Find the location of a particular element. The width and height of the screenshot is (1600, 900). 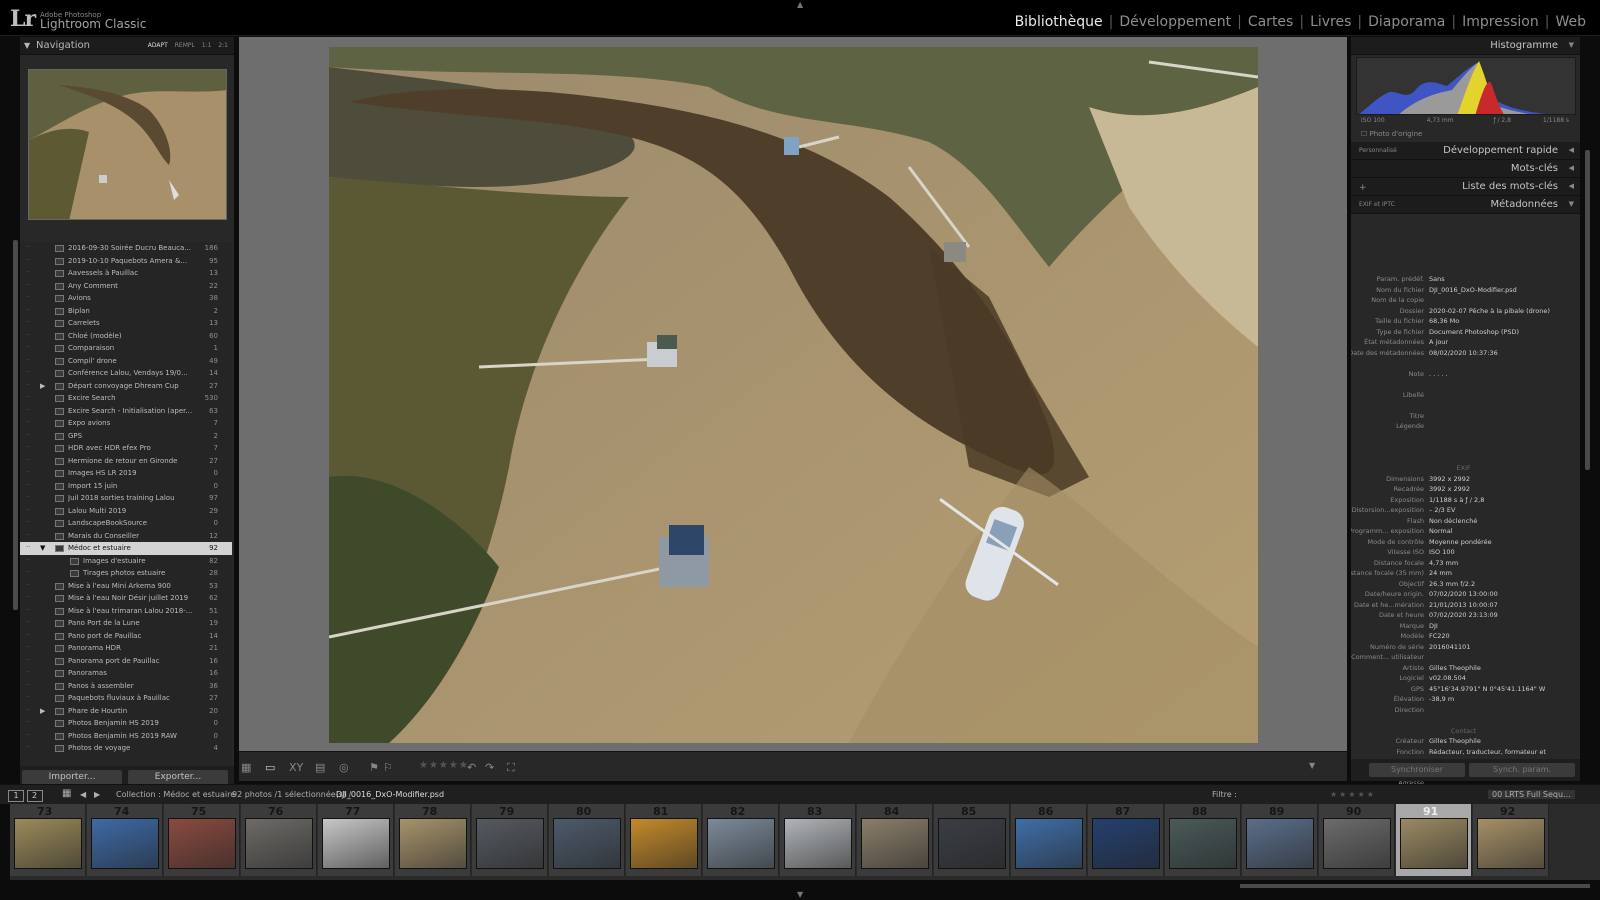

module-impression: Impression is located at coordinates (1500, 22).